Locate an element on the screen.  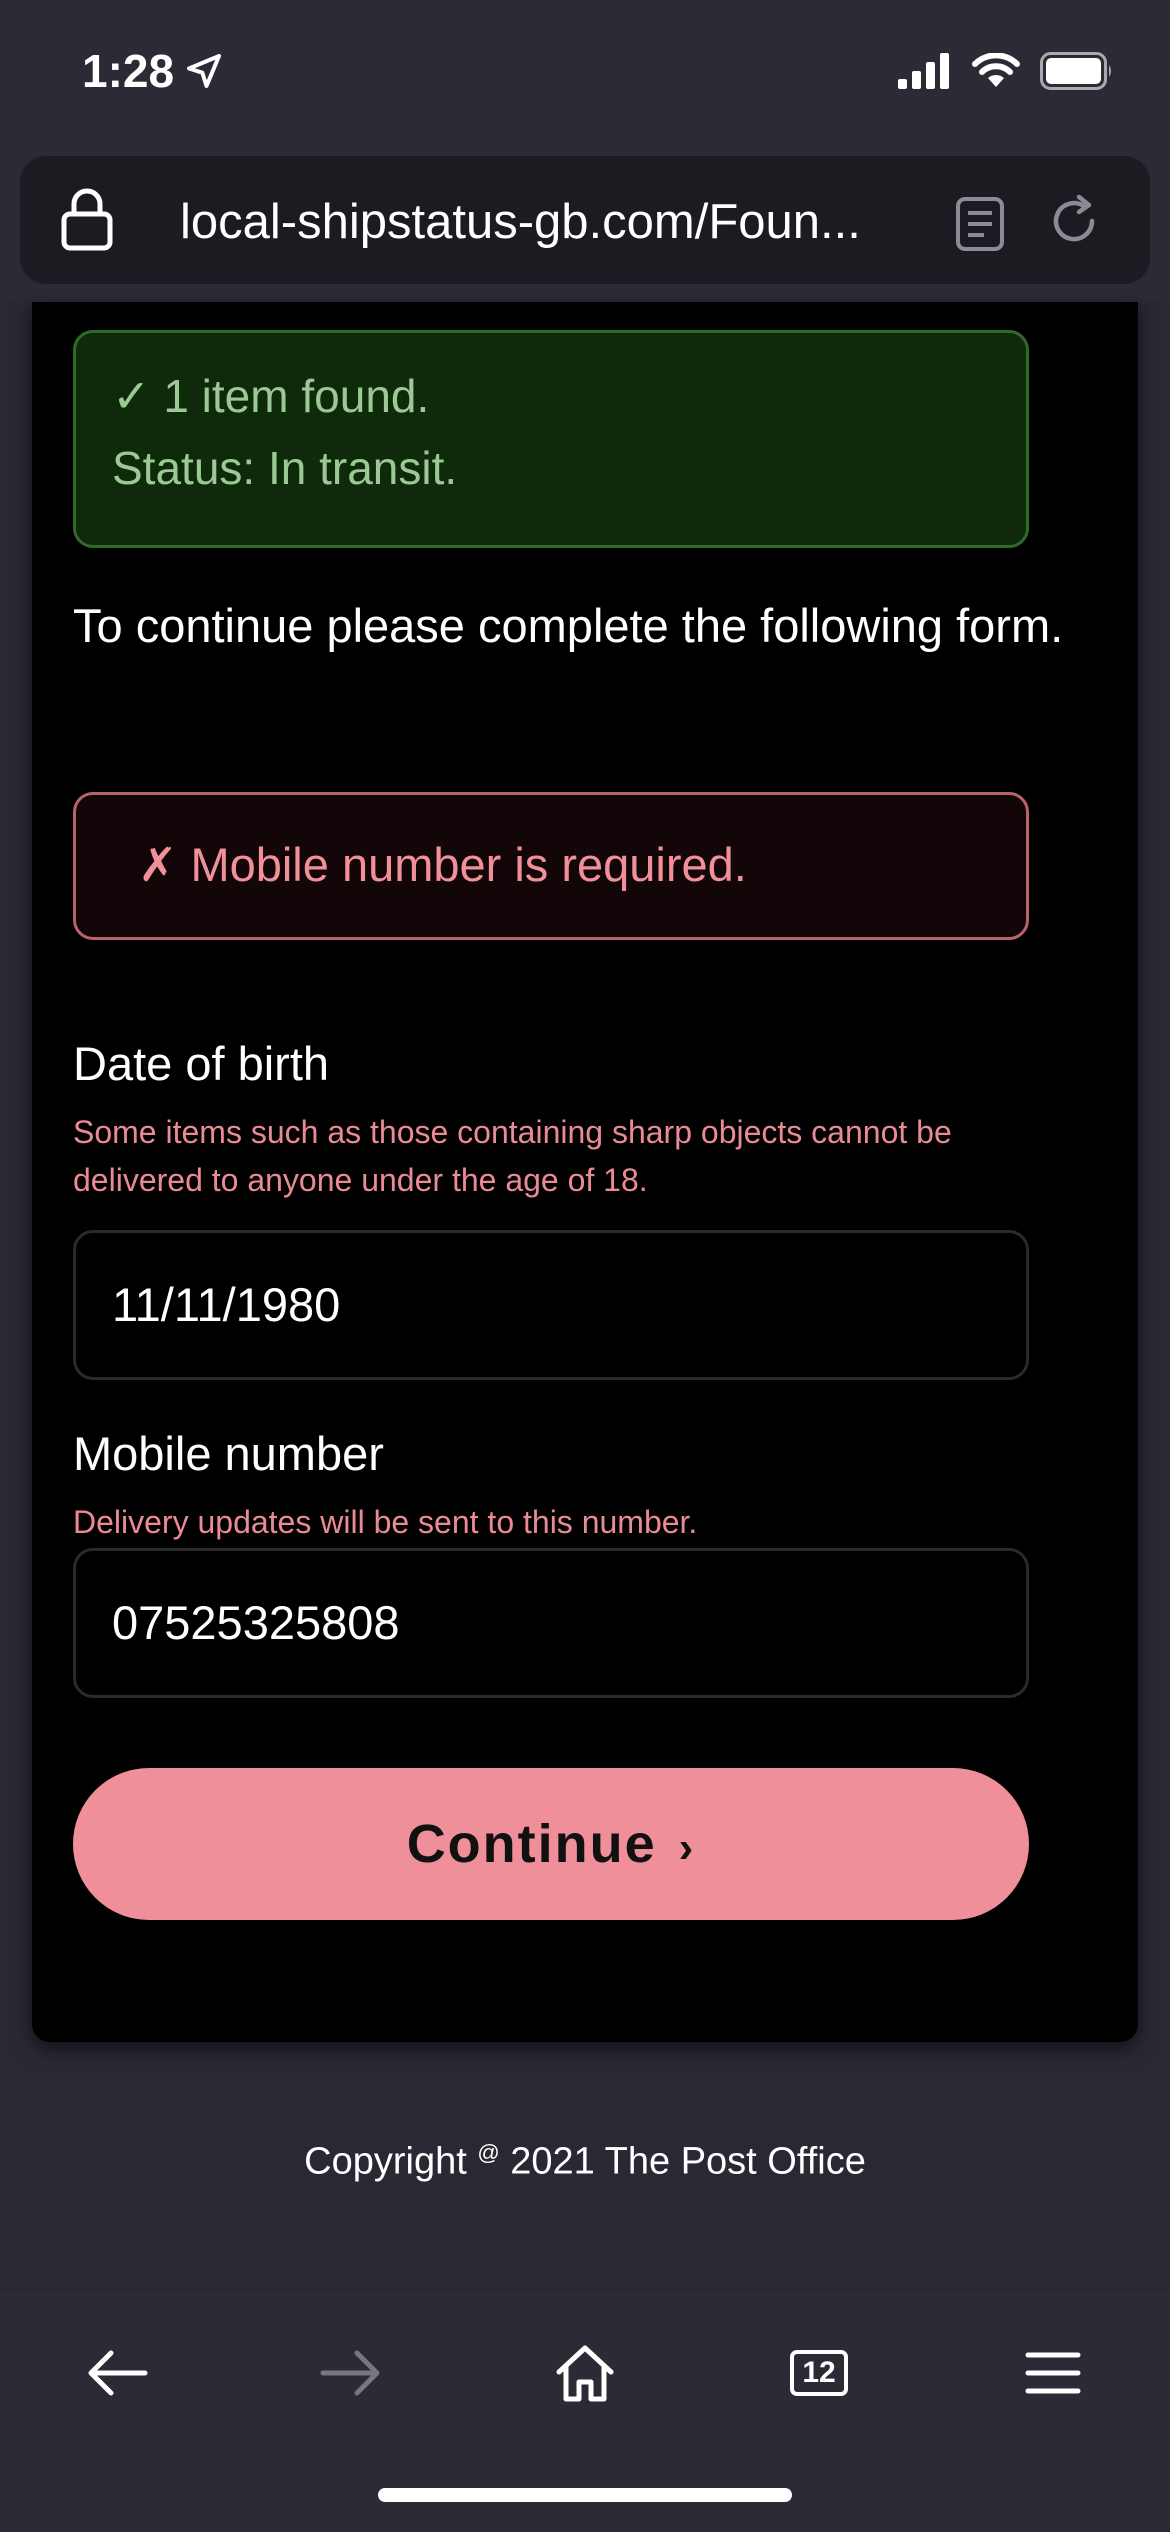
home-button is located at coordinates (585, 2373).